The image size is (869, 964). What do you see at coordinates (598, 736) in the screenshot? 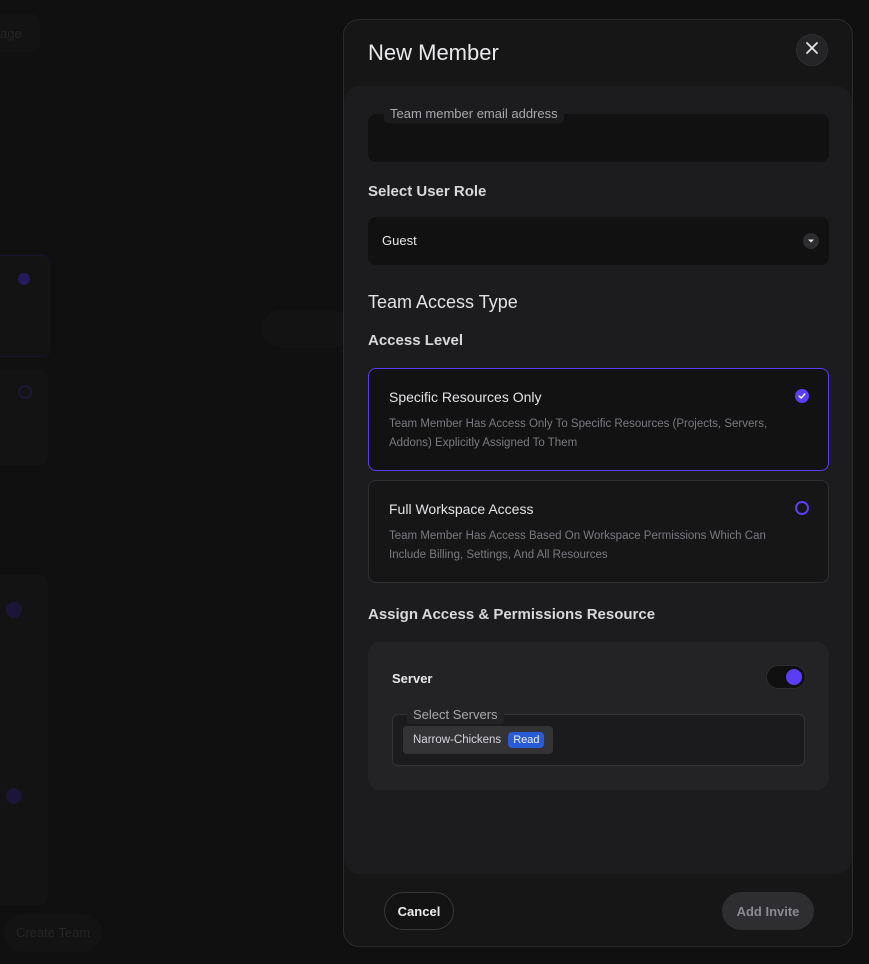
I see `select-servers-field: Select Servers Narrow-Chickens Read` at bounding box center [598, 736].